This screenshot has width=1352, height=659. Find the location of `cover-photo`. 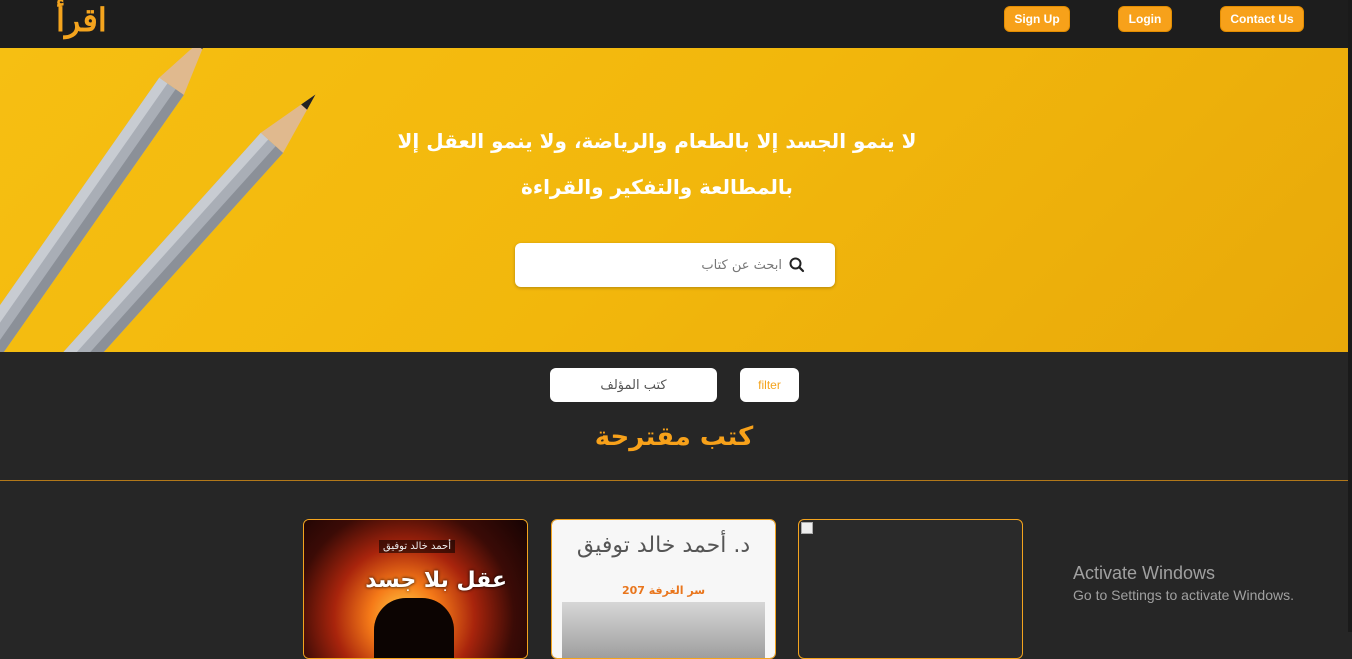

cover-photo is located at coordinates (663, 630).